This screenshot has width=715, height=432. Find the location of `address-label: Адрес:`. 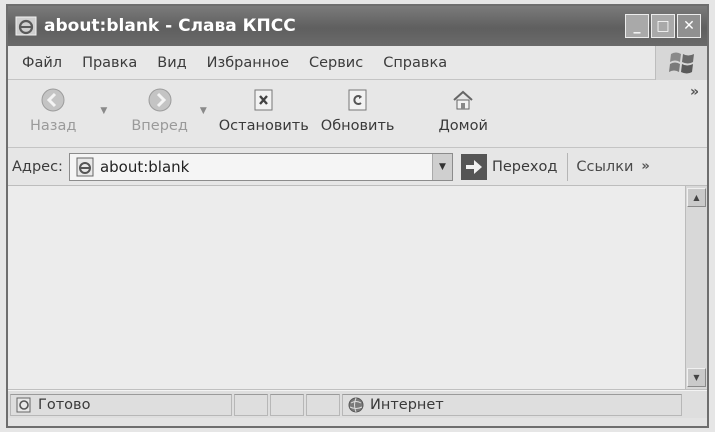

address-label: Адрес: is located at coordinates (37, 166).